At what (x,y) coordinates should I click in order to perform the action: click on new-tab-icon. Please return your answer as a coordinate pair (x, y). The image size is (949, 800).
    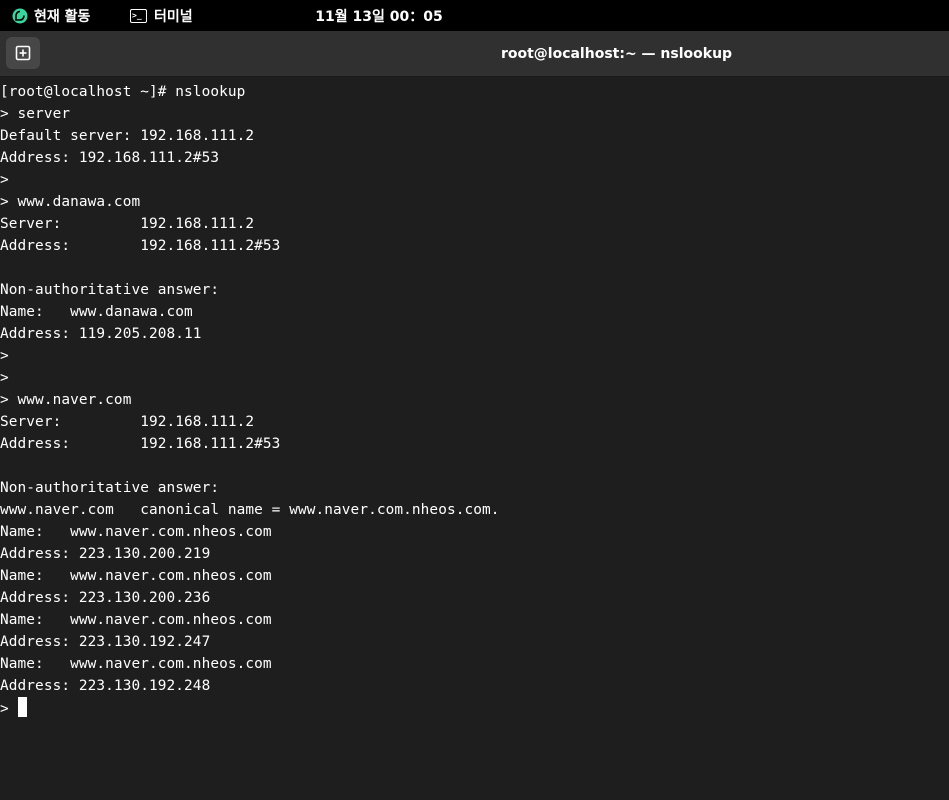
    Looking at the image, I should click on (23, 53).